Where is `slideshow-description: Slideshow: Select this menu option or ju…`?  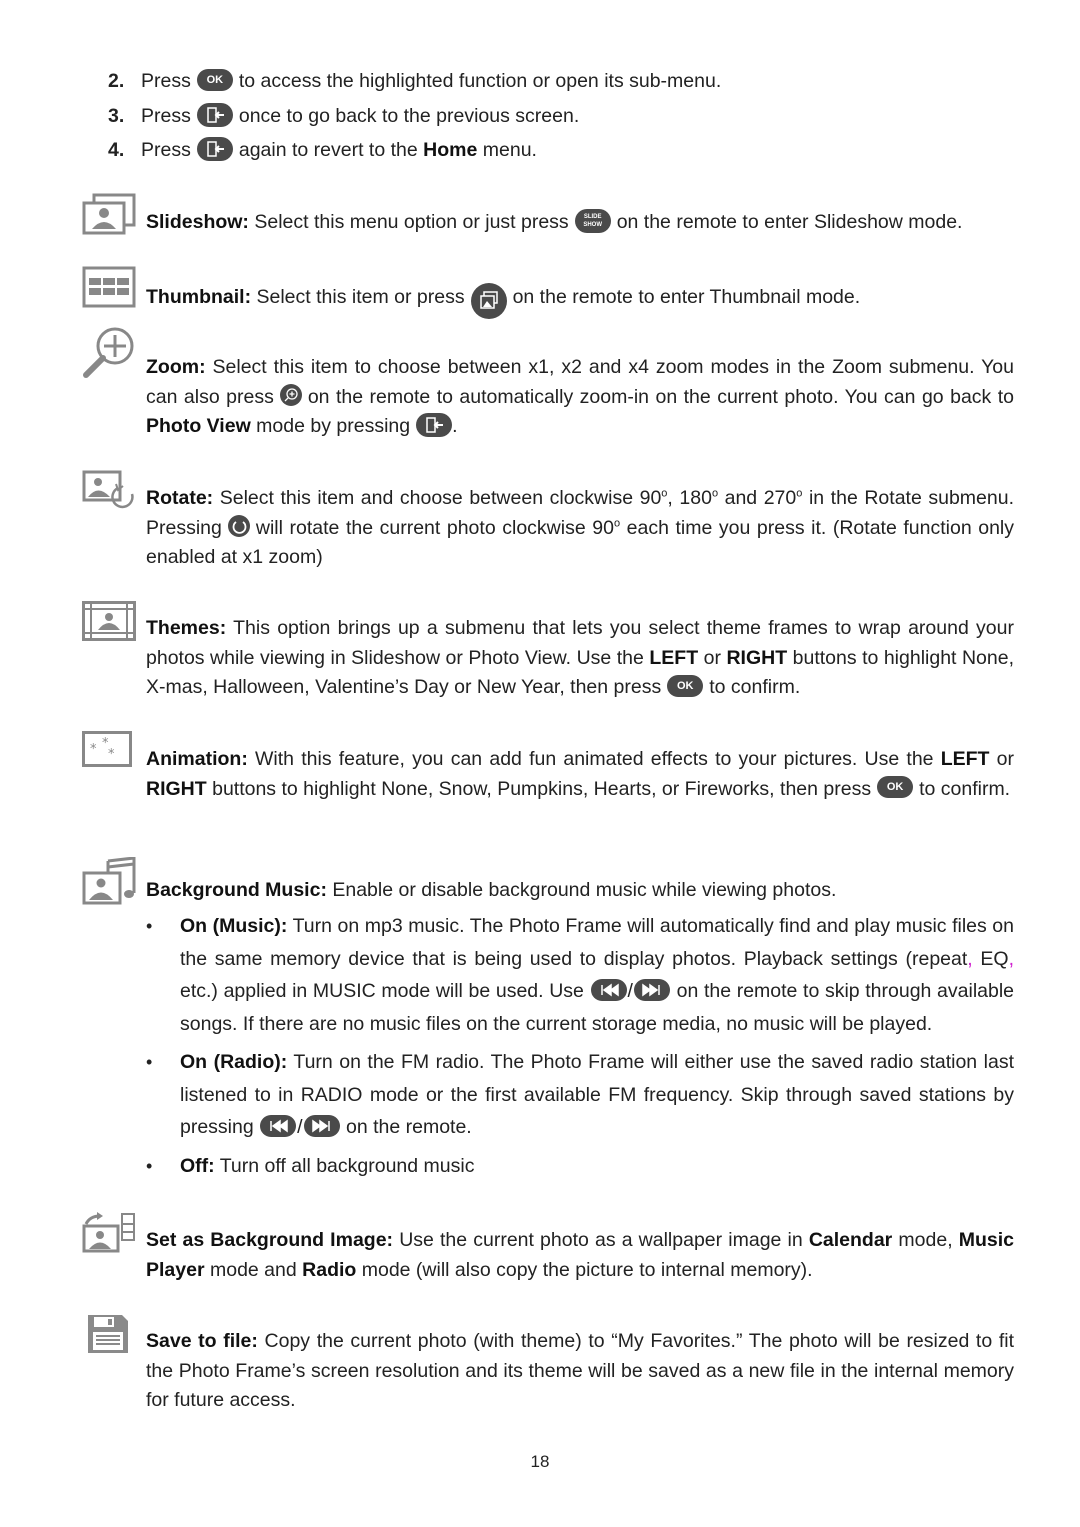 slideshow-description: Slideshow: Select this menu option or ju… is located at coordinates (580, 223).